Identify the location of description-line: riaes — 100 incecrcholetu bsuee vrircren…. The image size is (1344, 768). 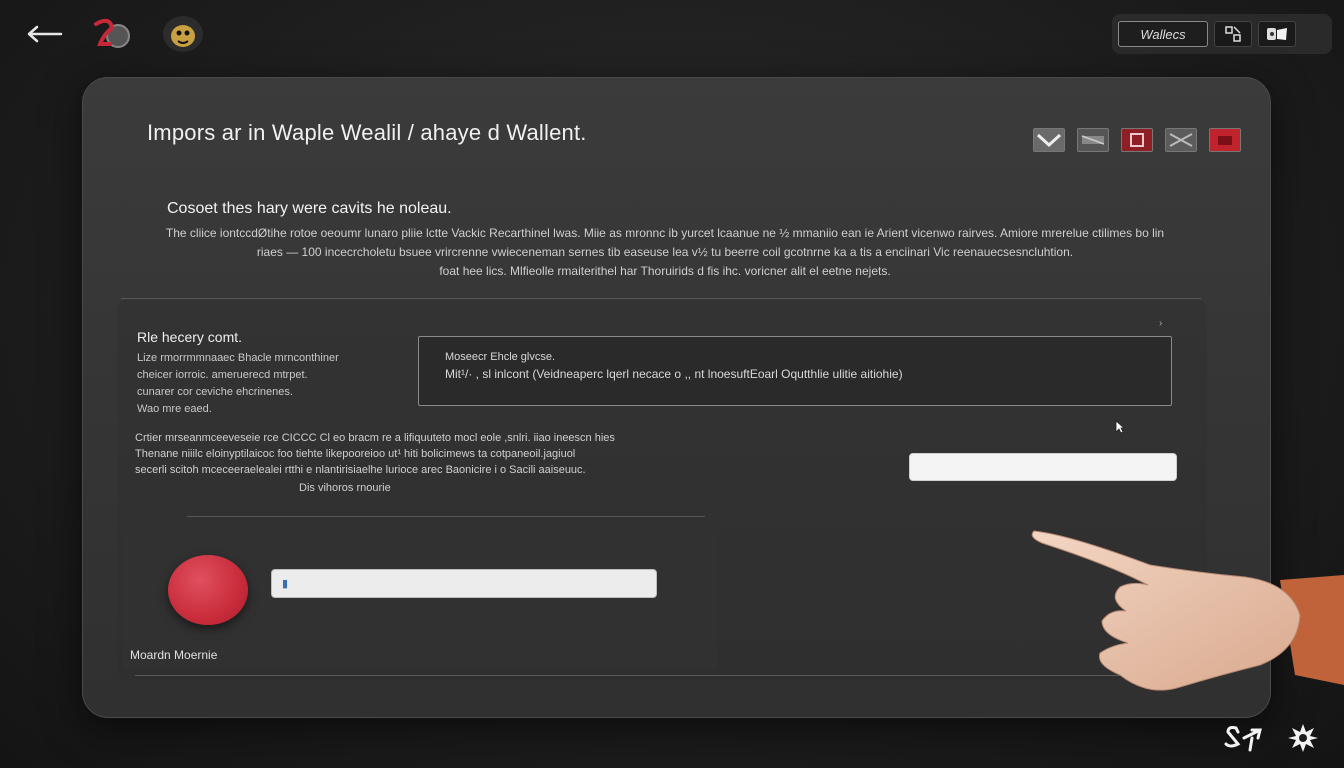
(665, 252).